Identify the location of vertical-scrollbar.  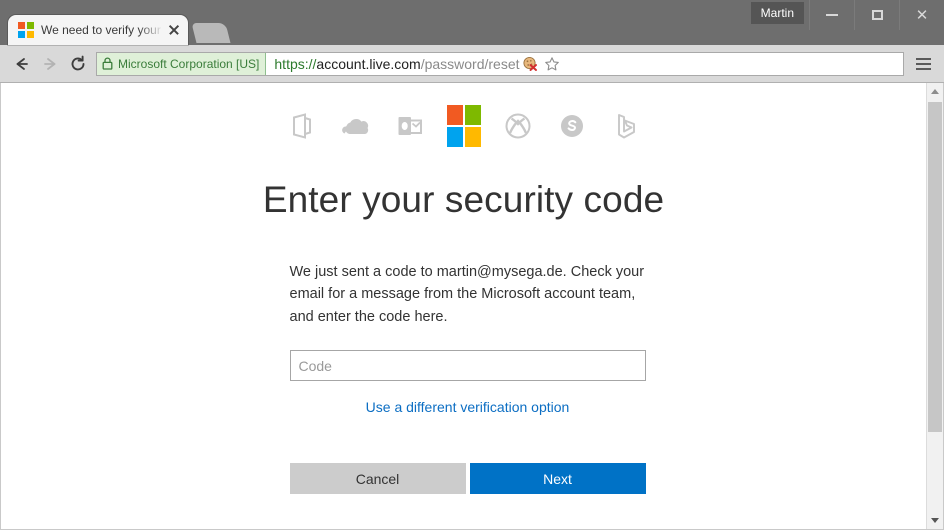
(934, 306).